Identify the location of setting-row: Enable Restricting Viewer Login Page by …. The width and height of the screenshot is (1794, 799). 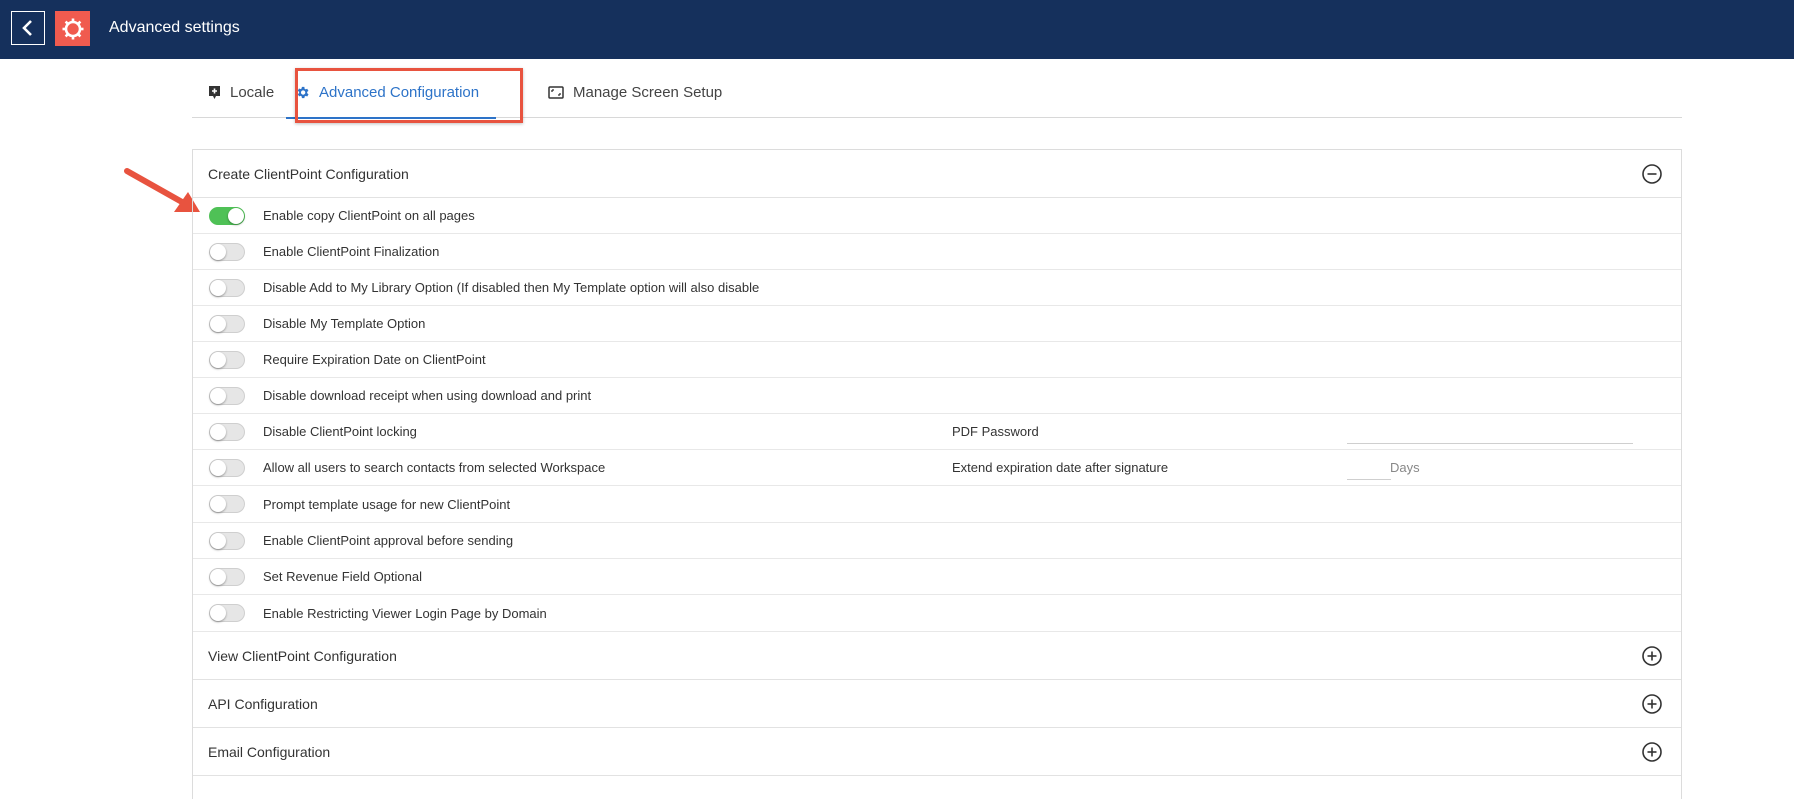
(937, 613).